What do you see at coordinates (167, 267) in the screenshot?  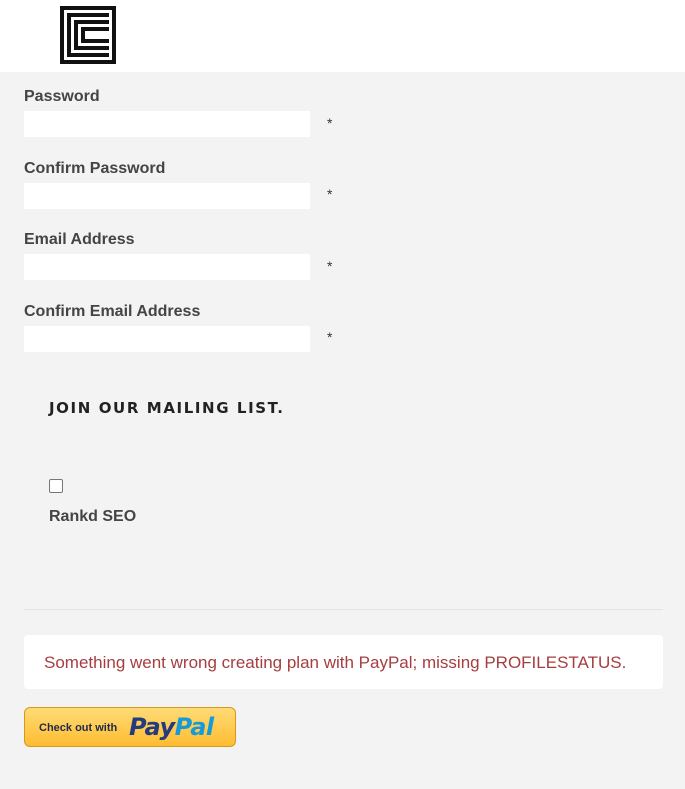 I see `email-input` at bounding box center [167, 267].